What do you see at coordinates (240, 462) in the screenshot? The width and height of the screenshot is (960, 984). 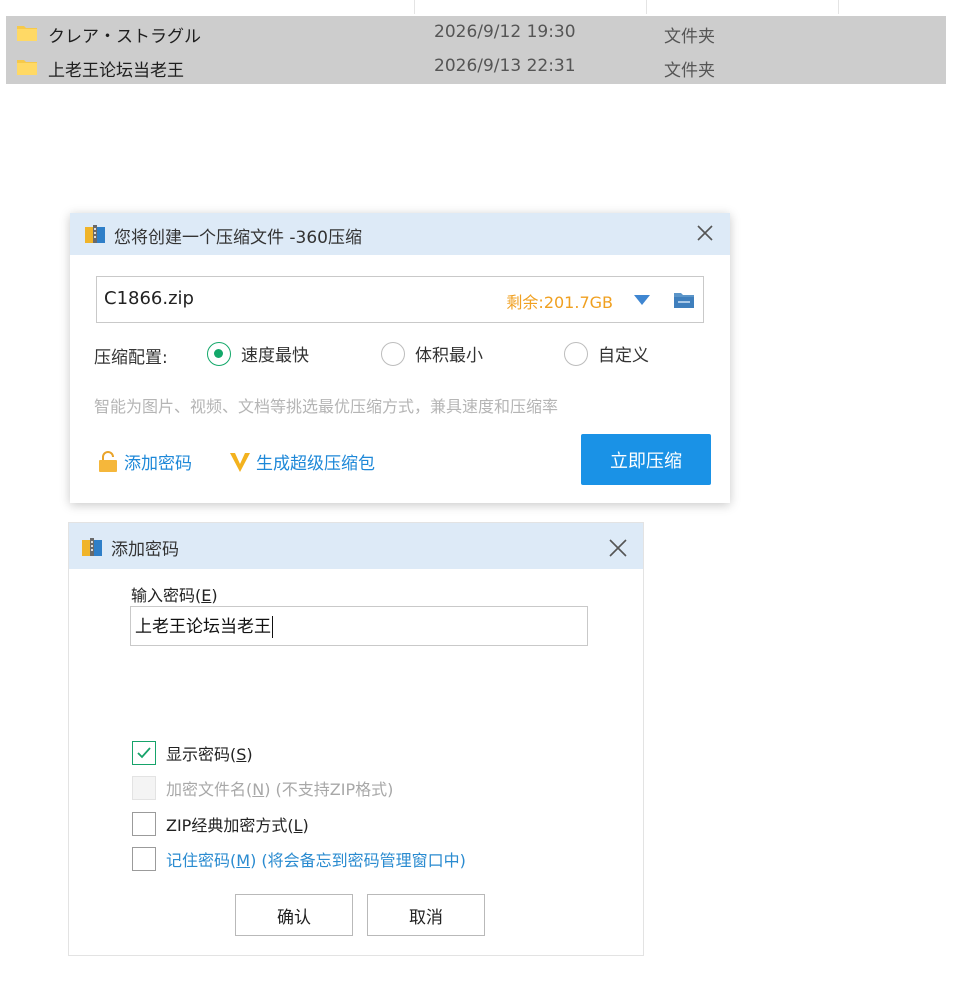 I see `vip-v-icon` at bounding box center [240, 462].